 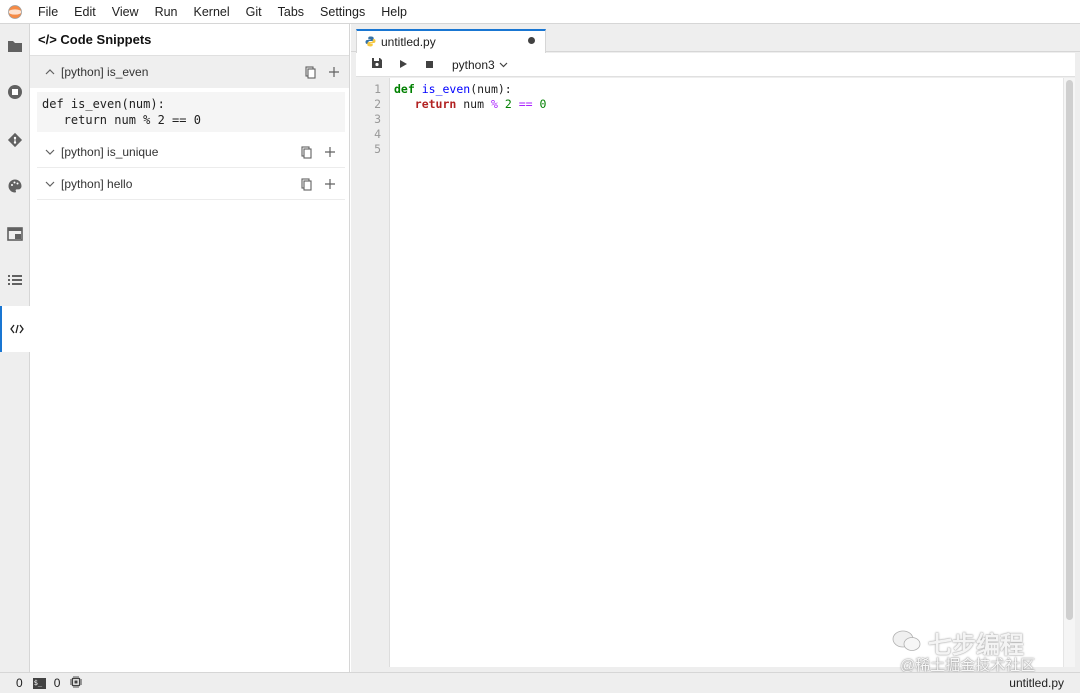 What do you see at coordinates (715, 38) in the screenshot?
I see `tab-bar: untitled.py` at bounding box center [715, 38].